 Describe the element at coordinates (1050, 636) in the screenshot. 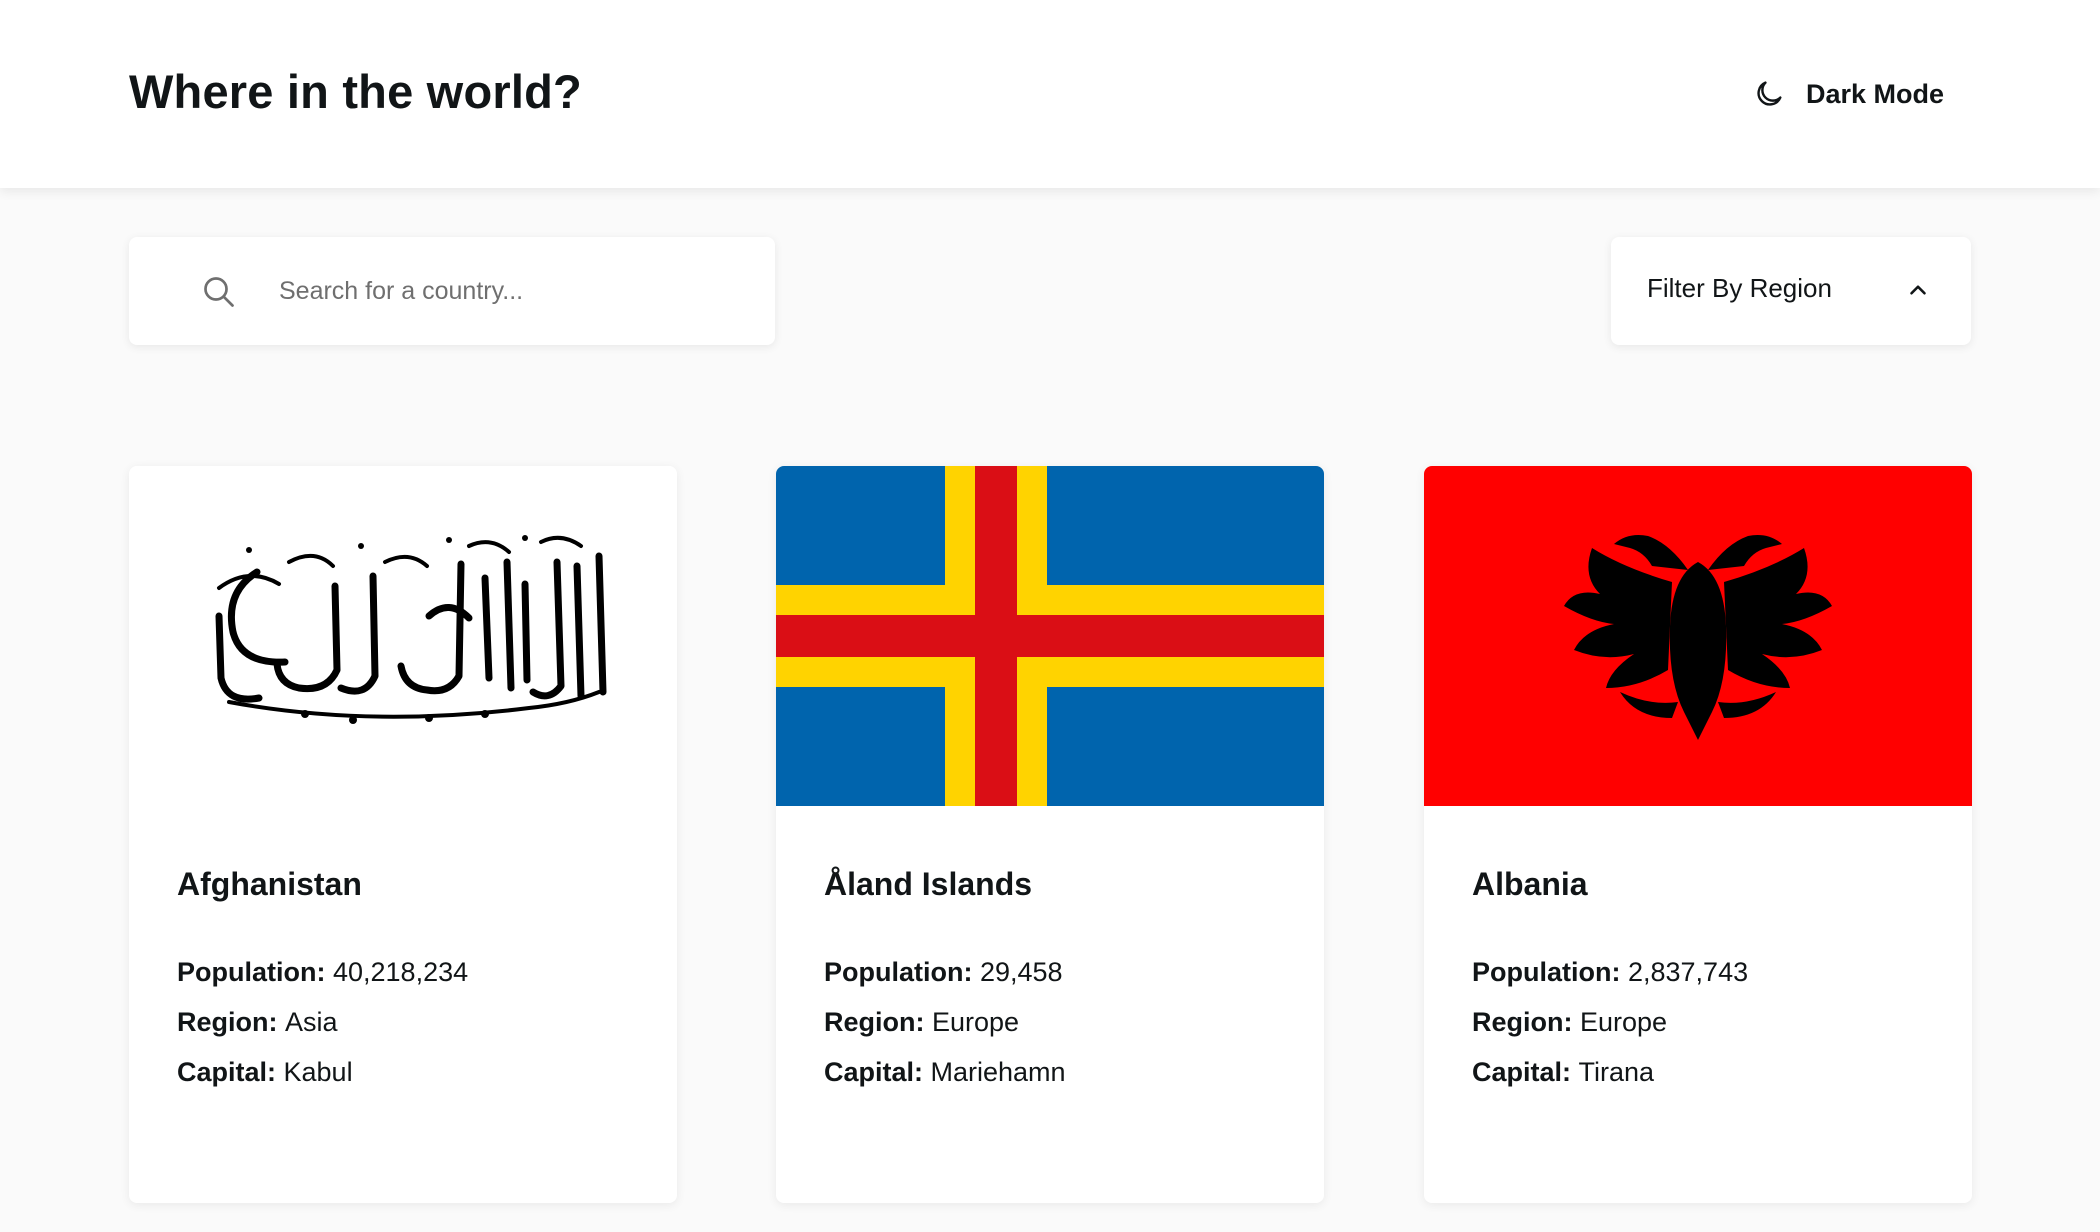

I see `aland-islands-flag` at that location.